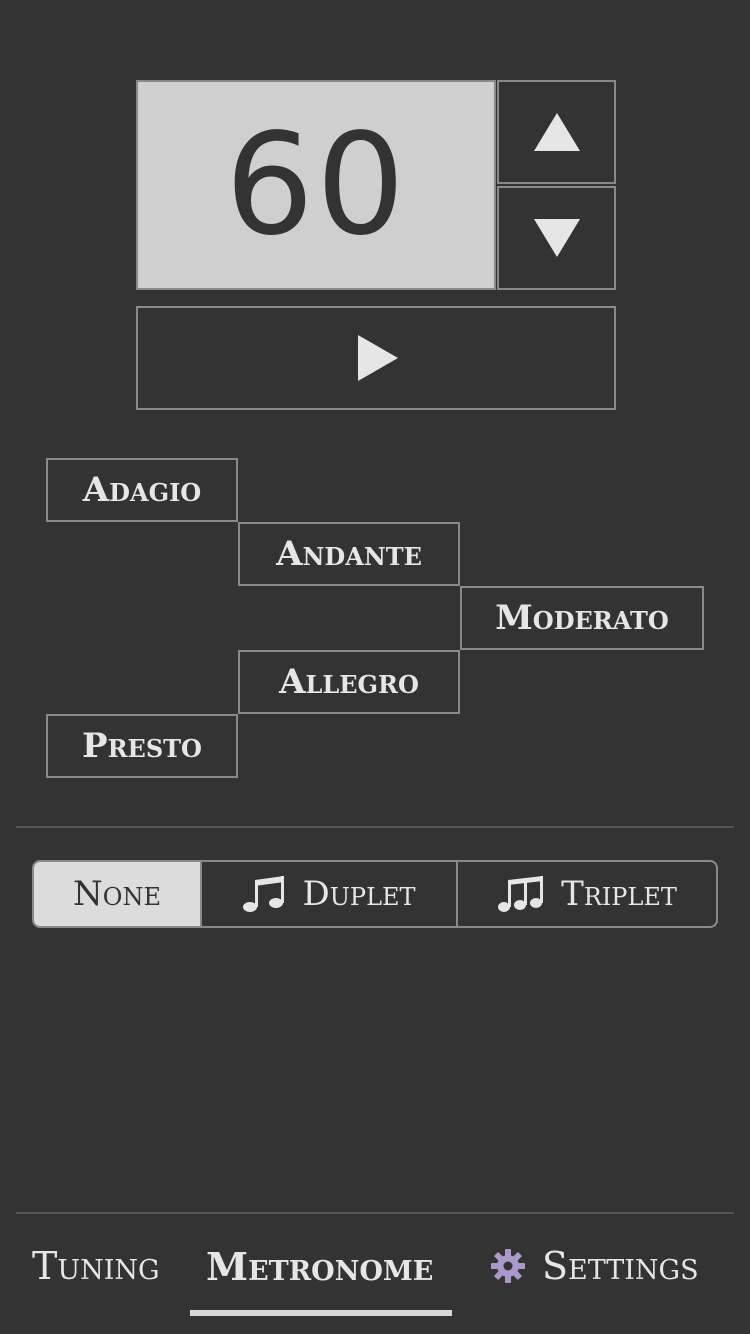  I want to click on bpm-display: 60, so click(316, 185).